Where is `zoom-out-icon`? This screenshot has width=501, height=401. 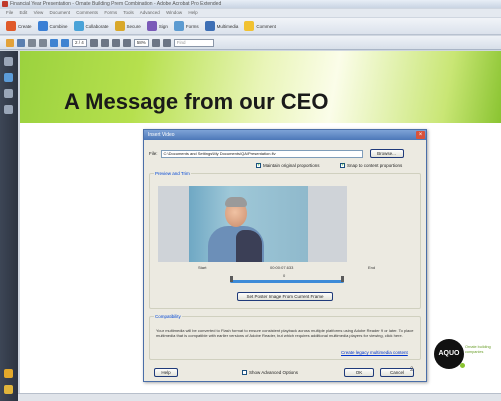 zoom-out-icon is located at coordinates (115, 42).